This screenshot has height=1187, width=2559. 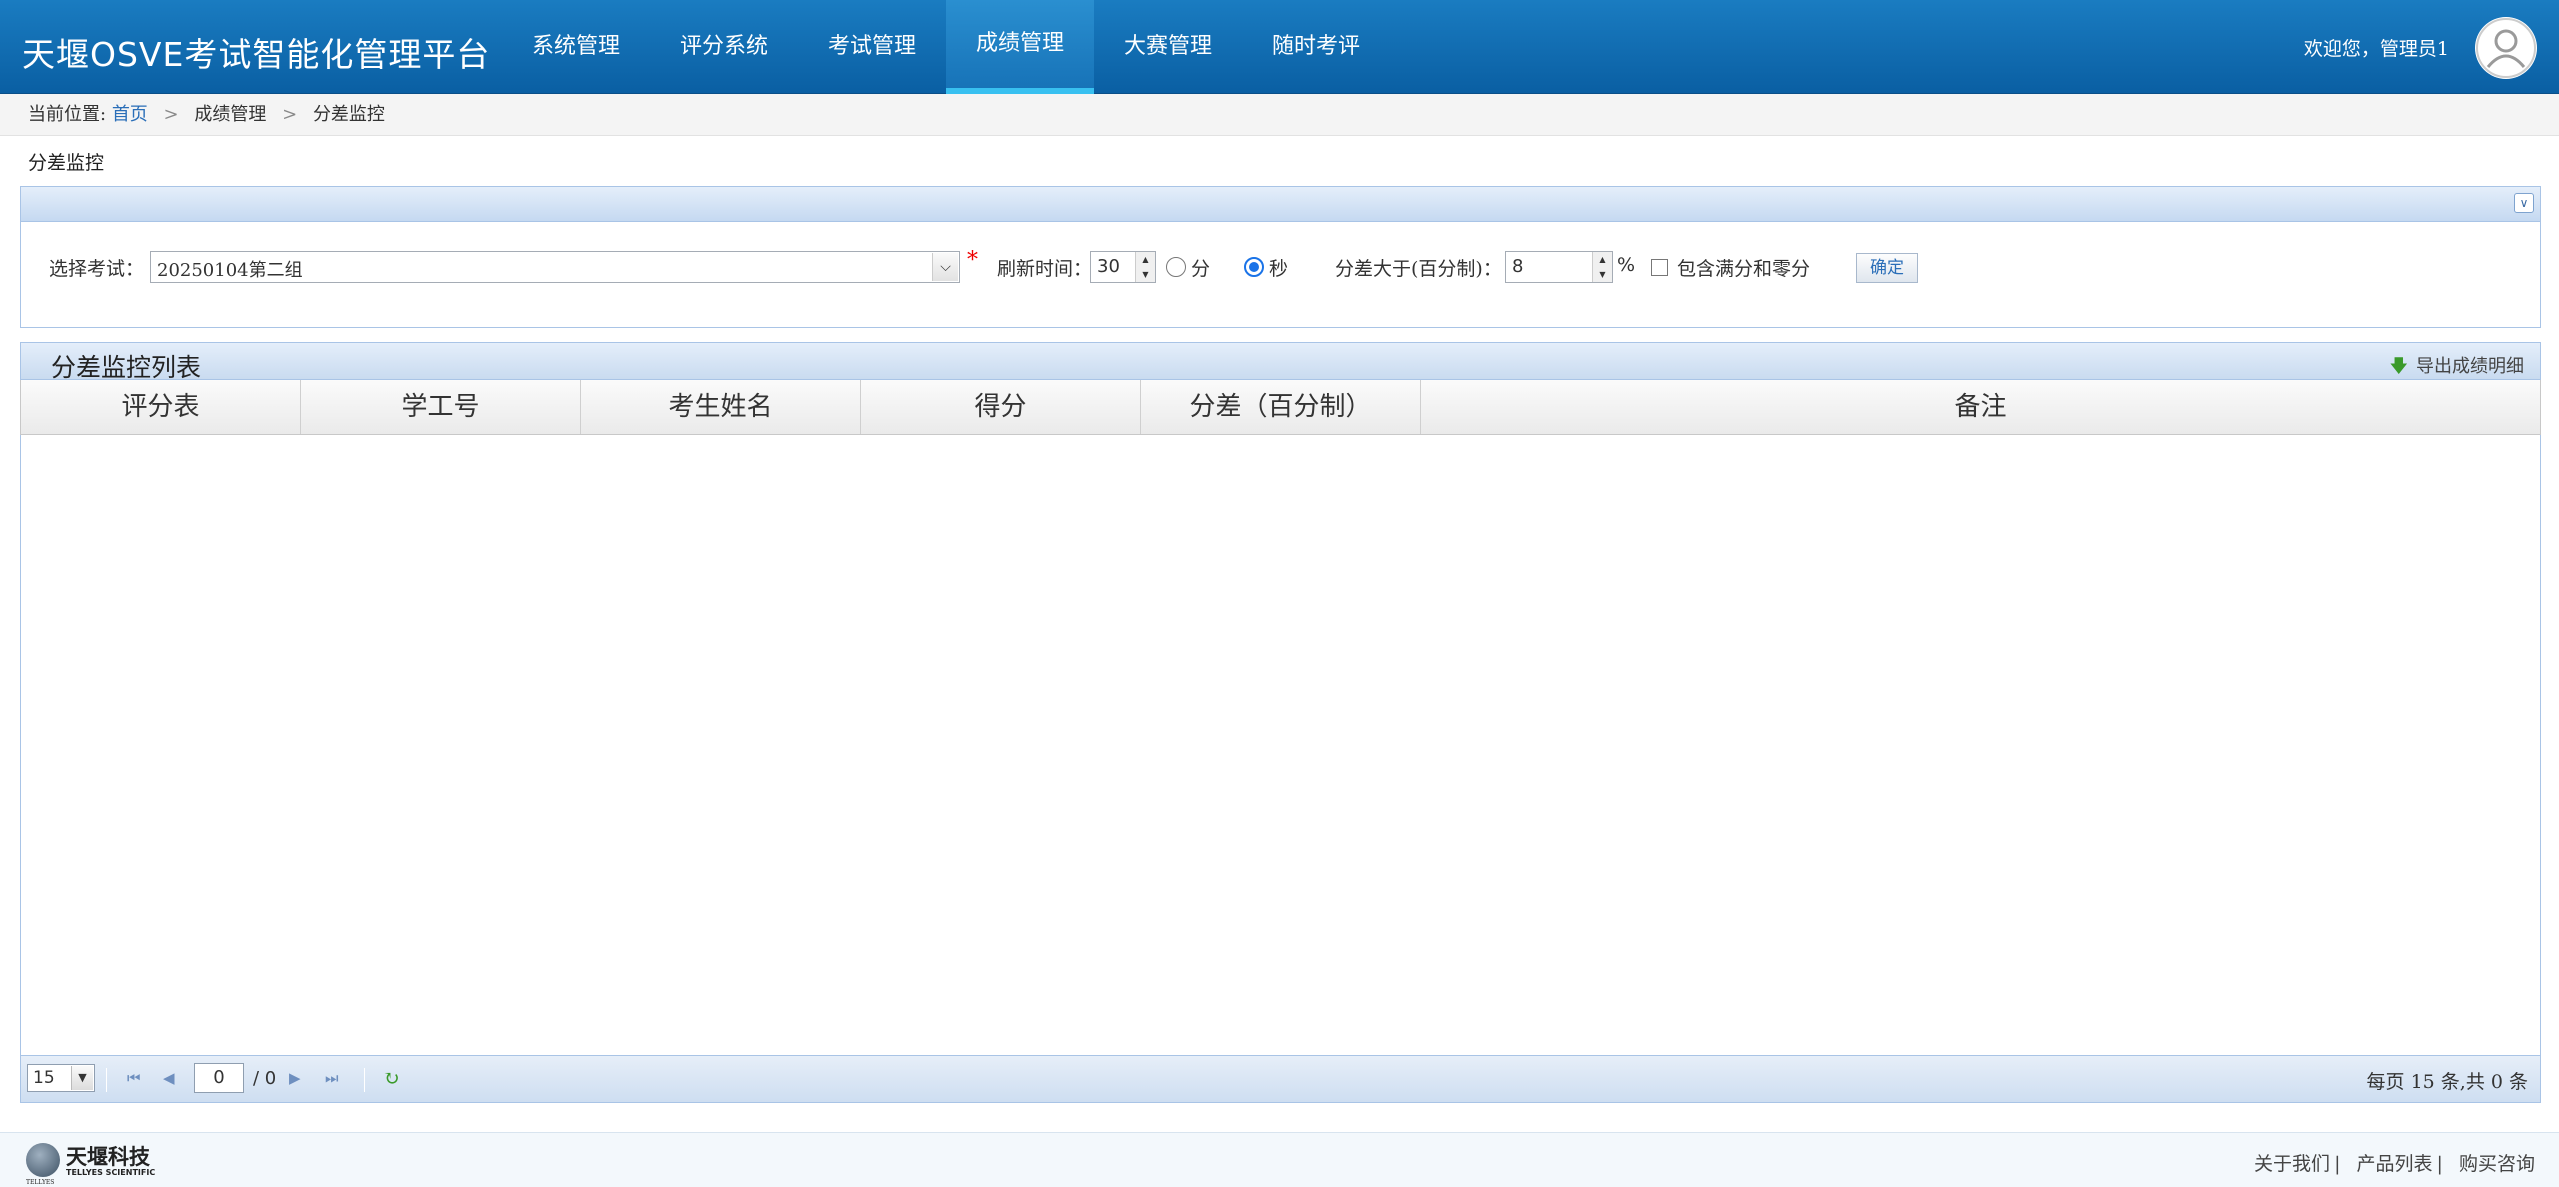 I want to click on pagination-info: 每页 15 条,共 0 条, so click(x=2447, y=1082).